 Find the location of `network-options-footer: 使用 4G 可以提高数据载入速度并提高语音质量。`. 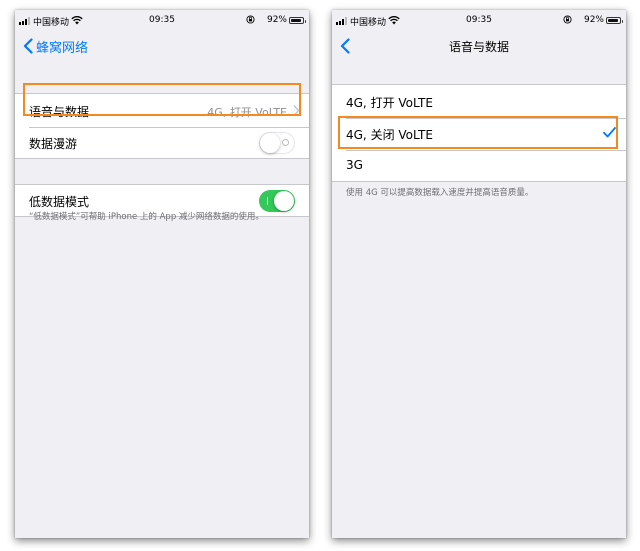

network-options-footer: 使用 4G 可以提高数据载入速度并提高语音质量。 is located at coordinates (440, 193).